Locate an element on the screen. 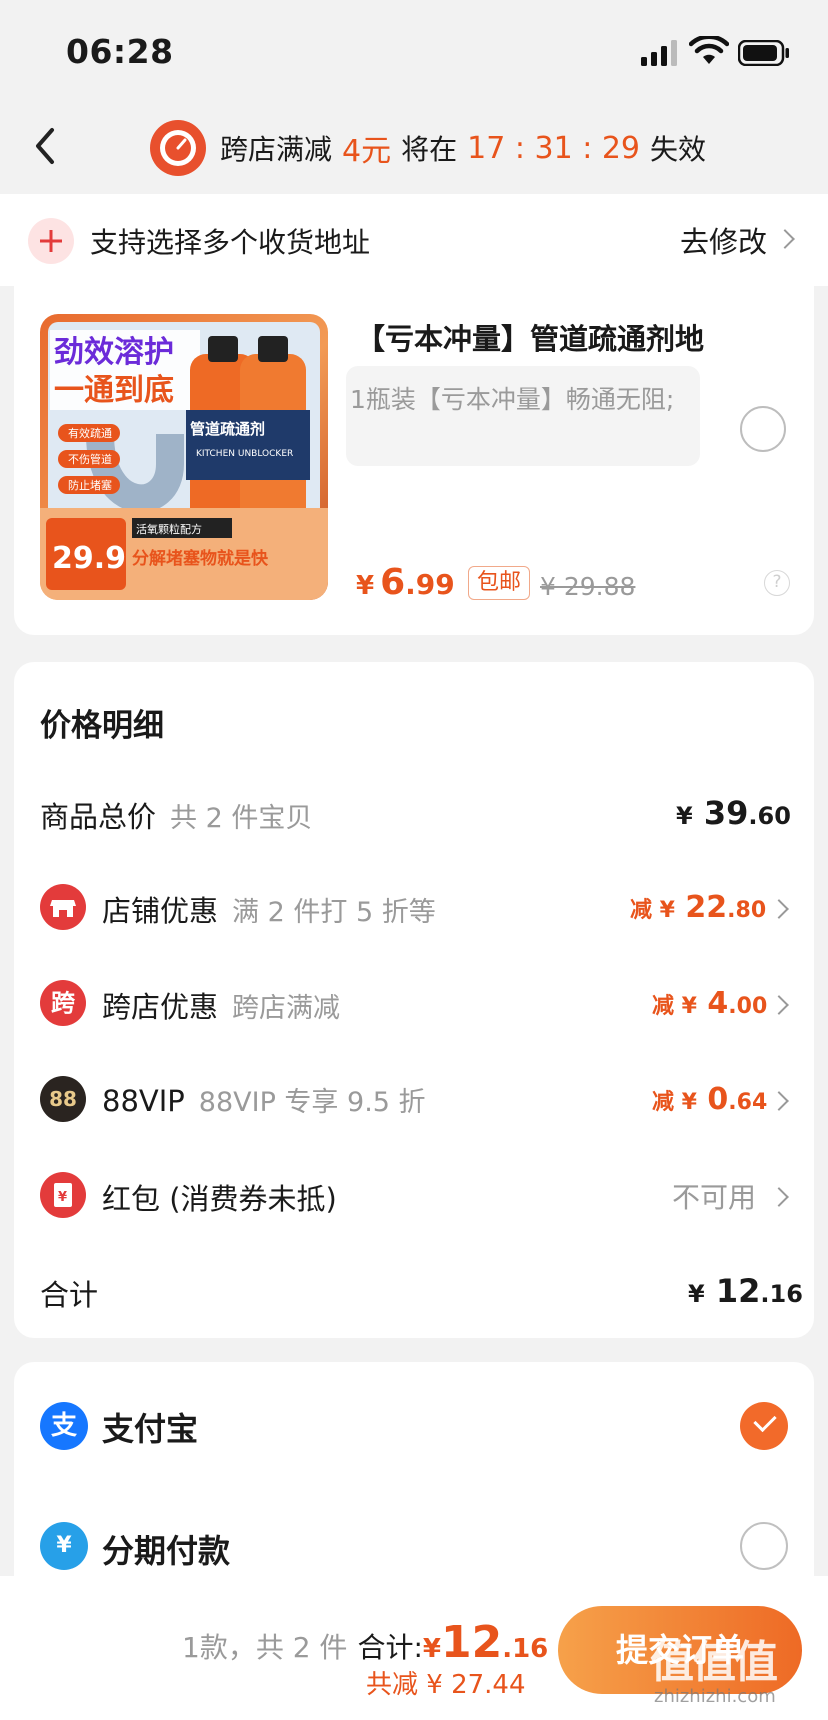 The height and width of the screenshot is (1720, 828). wifi-icon is located at coordinates (709, 50).